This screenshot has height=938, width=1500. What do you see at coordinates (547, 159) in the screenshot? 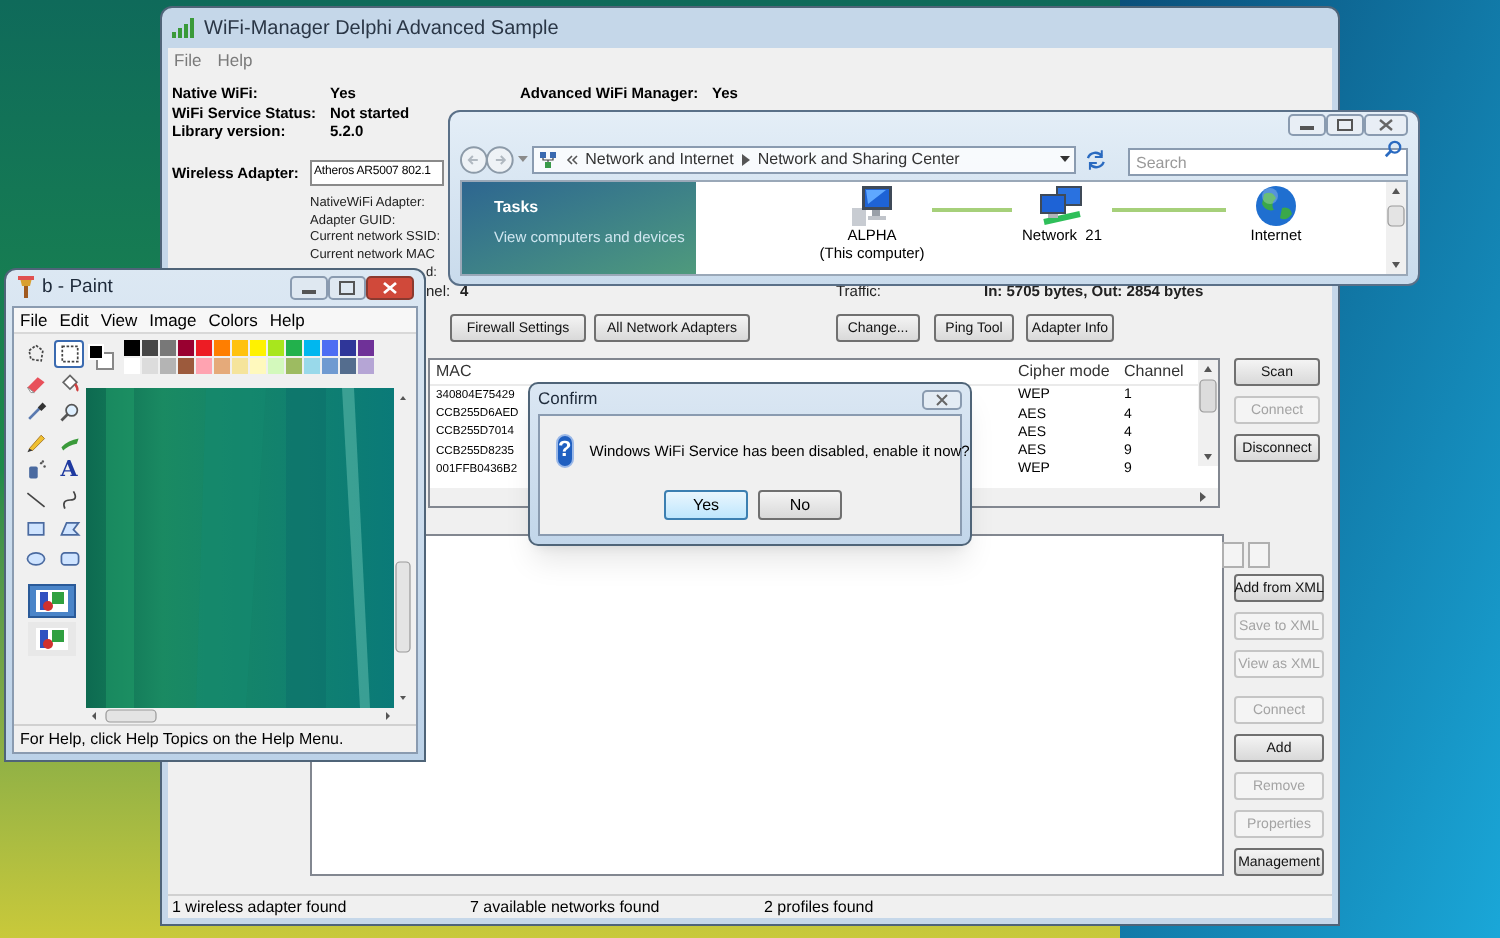
I see `network-icon` at bounding box center [547, 159].